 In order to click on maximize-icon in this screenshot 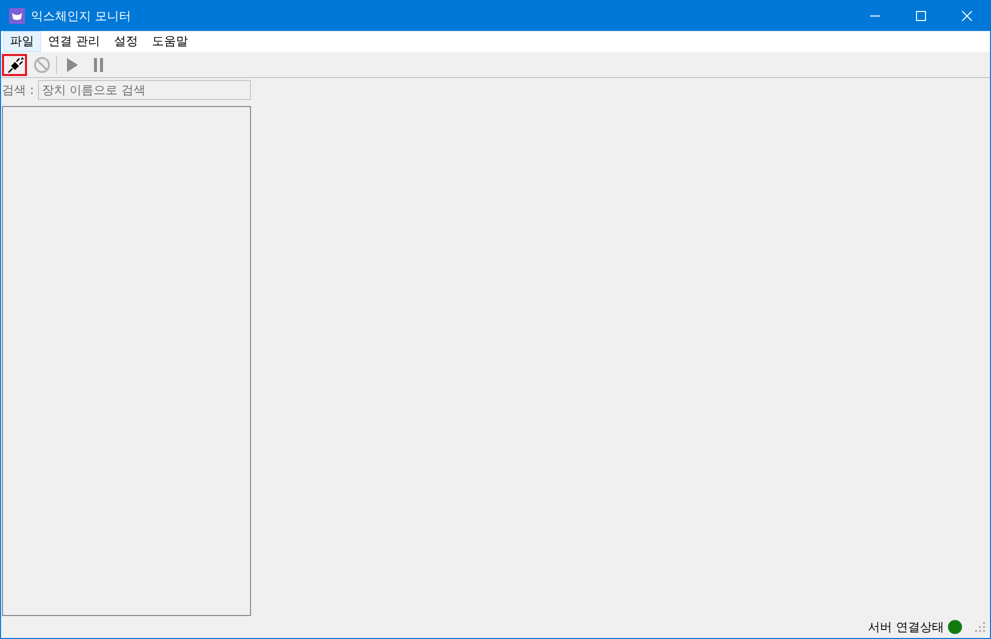, I will do `click(921, 16)`.